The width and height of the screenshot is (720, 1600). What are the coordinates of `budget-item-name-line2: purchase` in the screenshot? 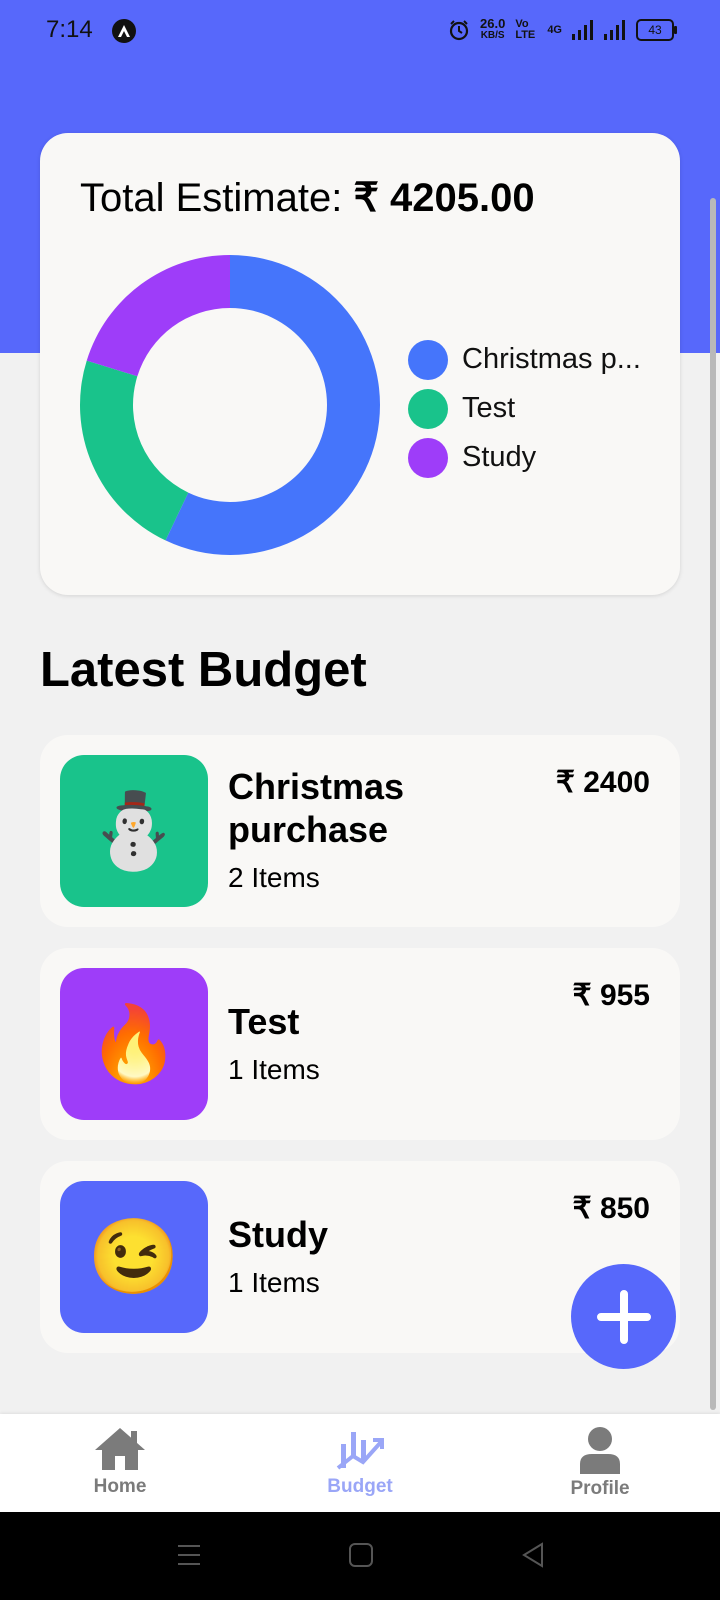 It's located at (308, 829).